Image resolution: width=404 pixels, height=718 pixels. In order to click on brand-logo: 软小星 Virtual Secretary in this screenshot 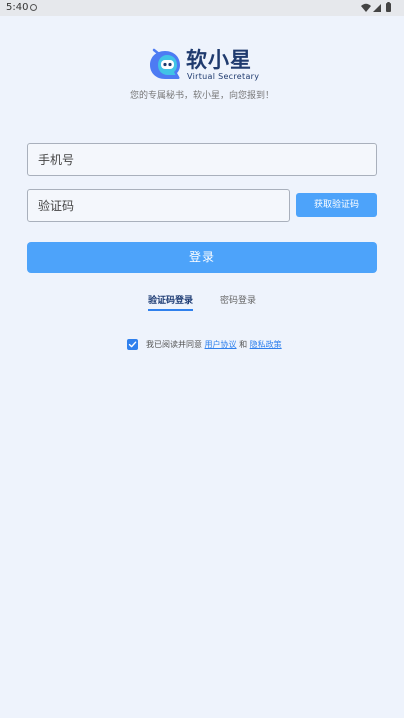, I will do `click(204, 66)`.